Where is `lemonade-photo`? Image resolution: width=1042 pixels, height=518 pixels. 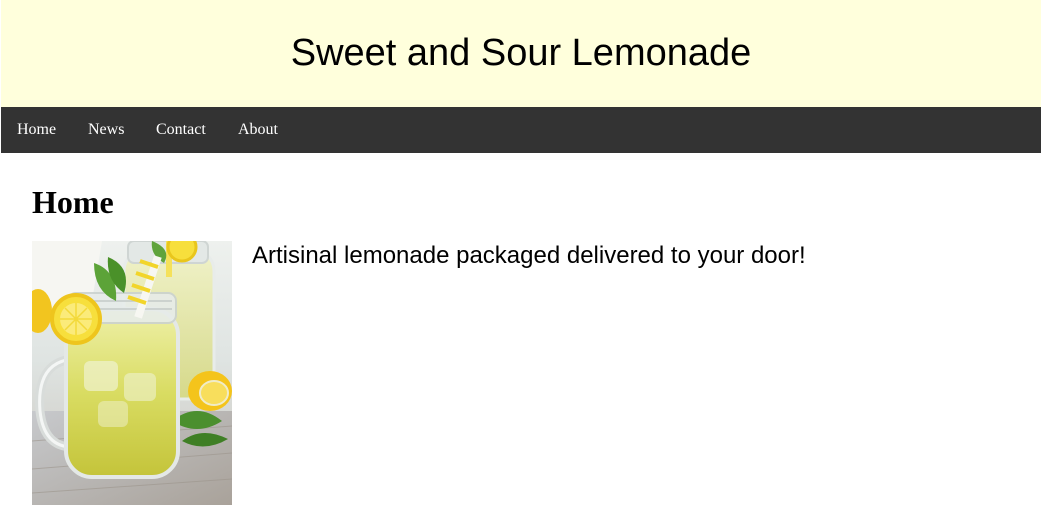 lemonade-photo is located at coordinates (132, 373).